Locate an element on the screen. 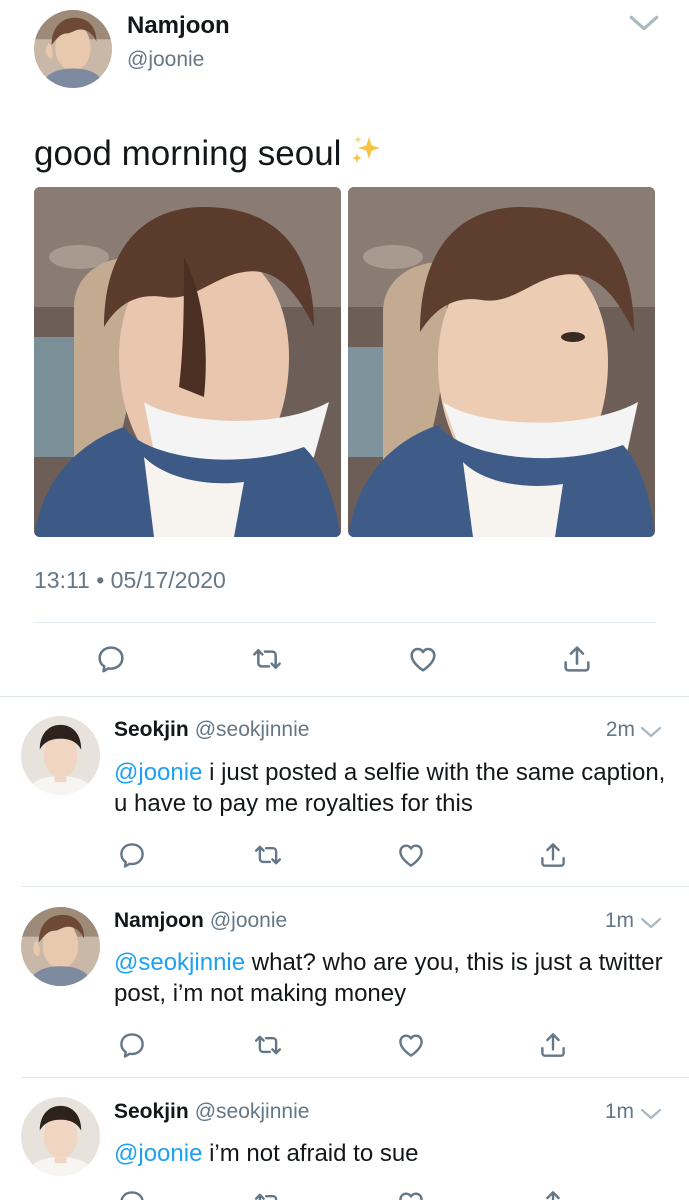  divider is located at coordinates (345, 622).